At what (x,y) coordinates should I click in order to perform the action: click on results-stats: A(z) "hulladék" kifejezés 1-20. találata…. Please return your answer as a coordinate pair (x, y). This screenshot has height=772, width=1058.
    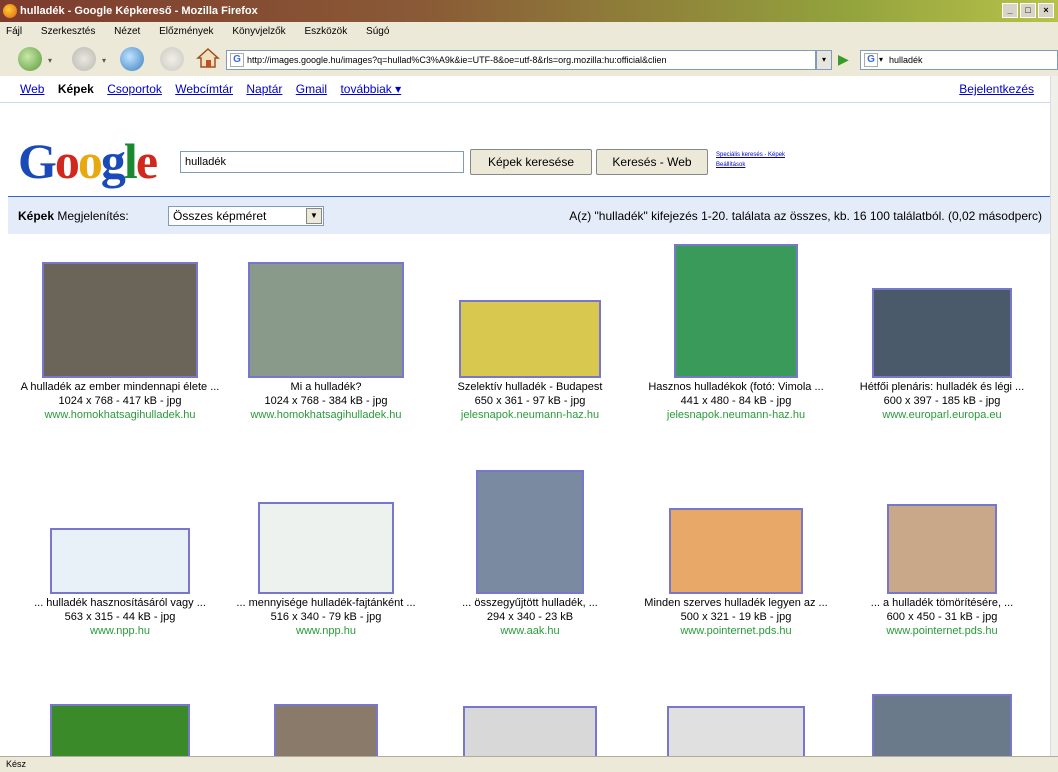
    Looking at the image, I should click on (805, 216).